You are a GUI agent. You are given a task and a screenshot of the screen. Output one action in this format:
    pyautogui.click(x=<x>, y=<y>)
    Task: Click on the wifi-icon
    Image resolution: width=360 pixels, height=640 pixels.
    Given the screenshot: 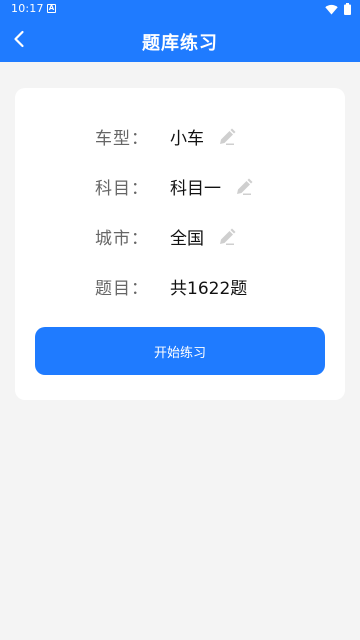 What is the action you would take?
    pyautogui.click(x=331, y=9)
    